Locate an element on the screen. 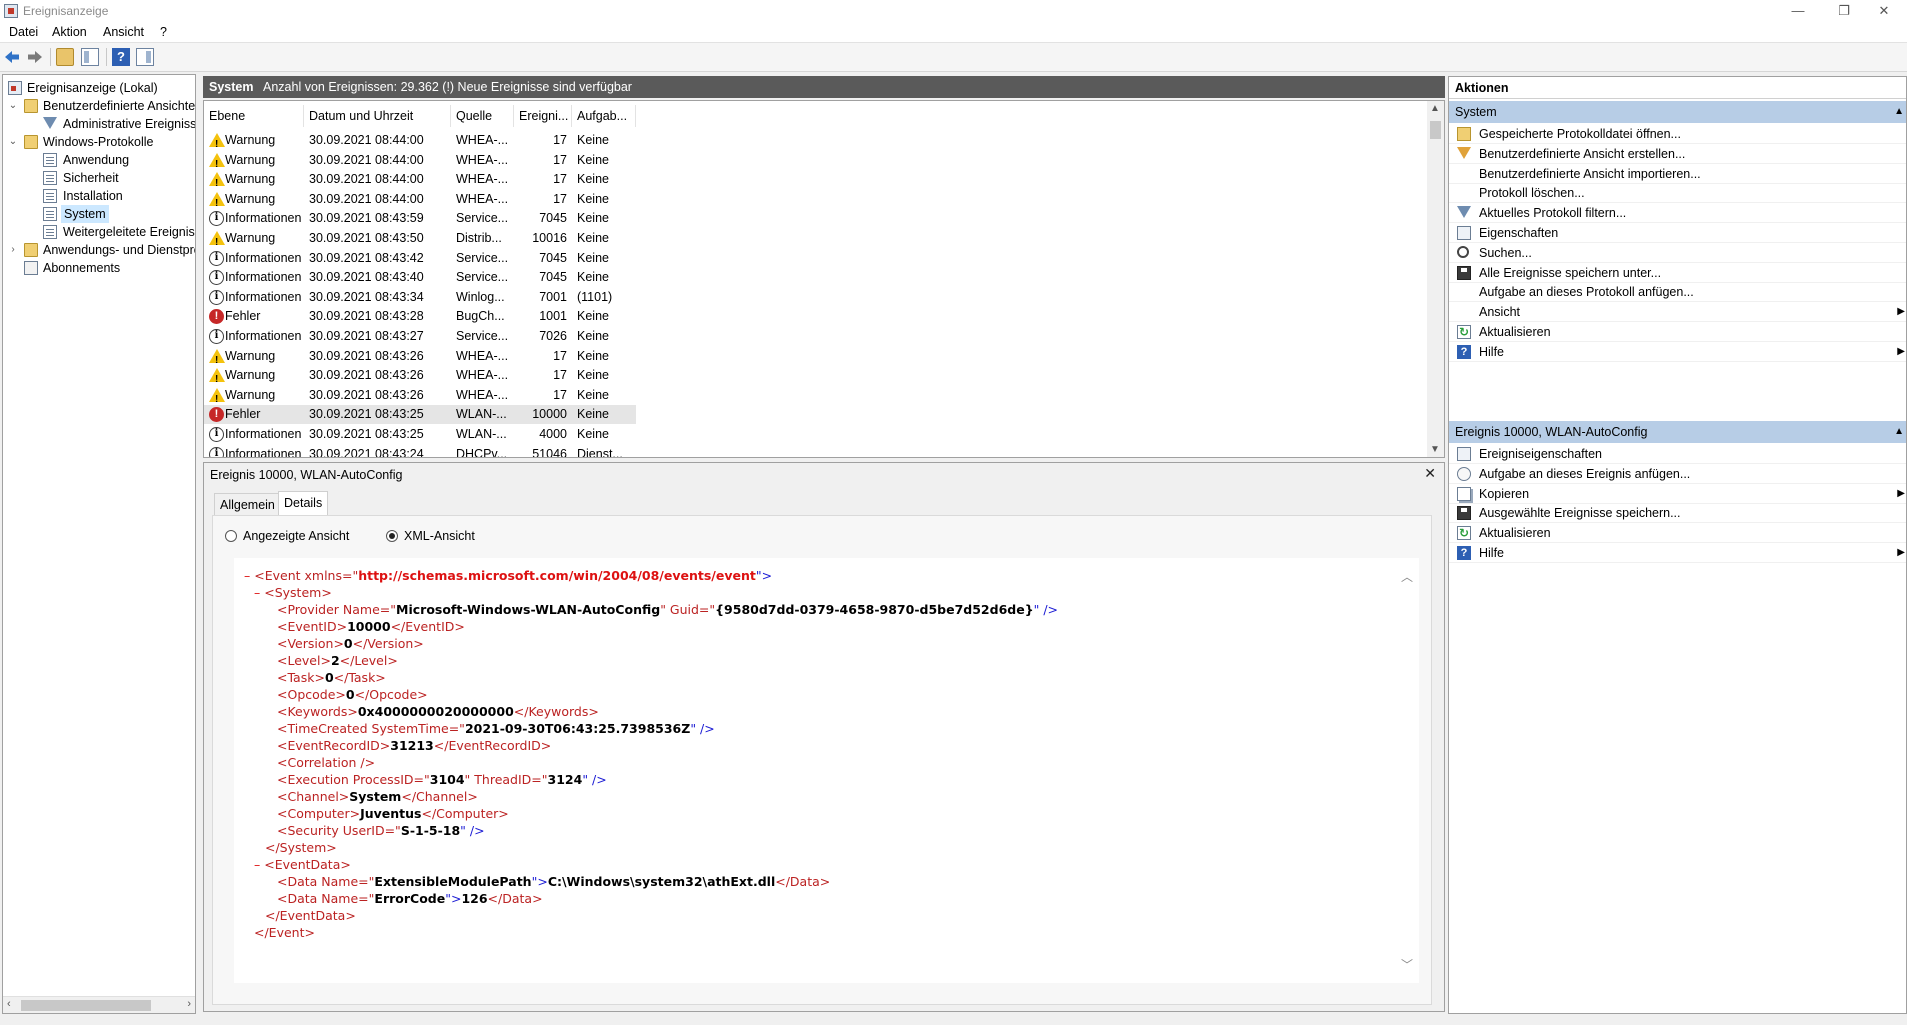 This screenshot has width=1907, height=1025. action-item: Kopieren ▶ is located at coordinates (1677, 494).